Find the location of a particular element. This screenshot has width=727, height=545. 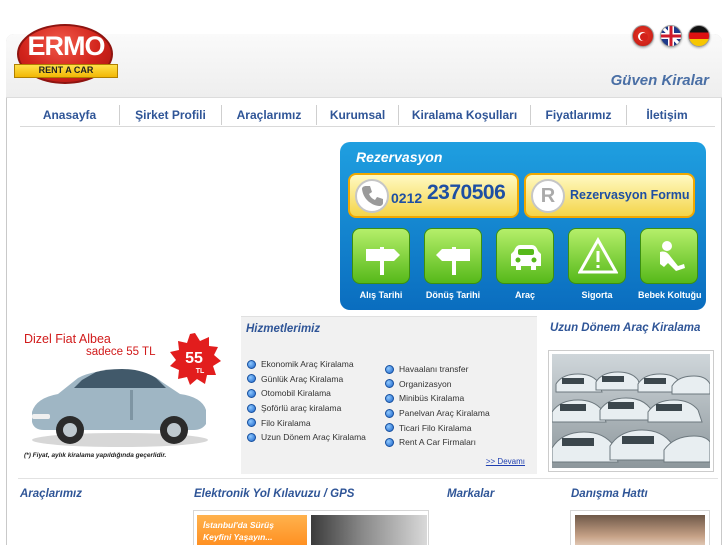

car-icon is located at coordinates (525, 256).